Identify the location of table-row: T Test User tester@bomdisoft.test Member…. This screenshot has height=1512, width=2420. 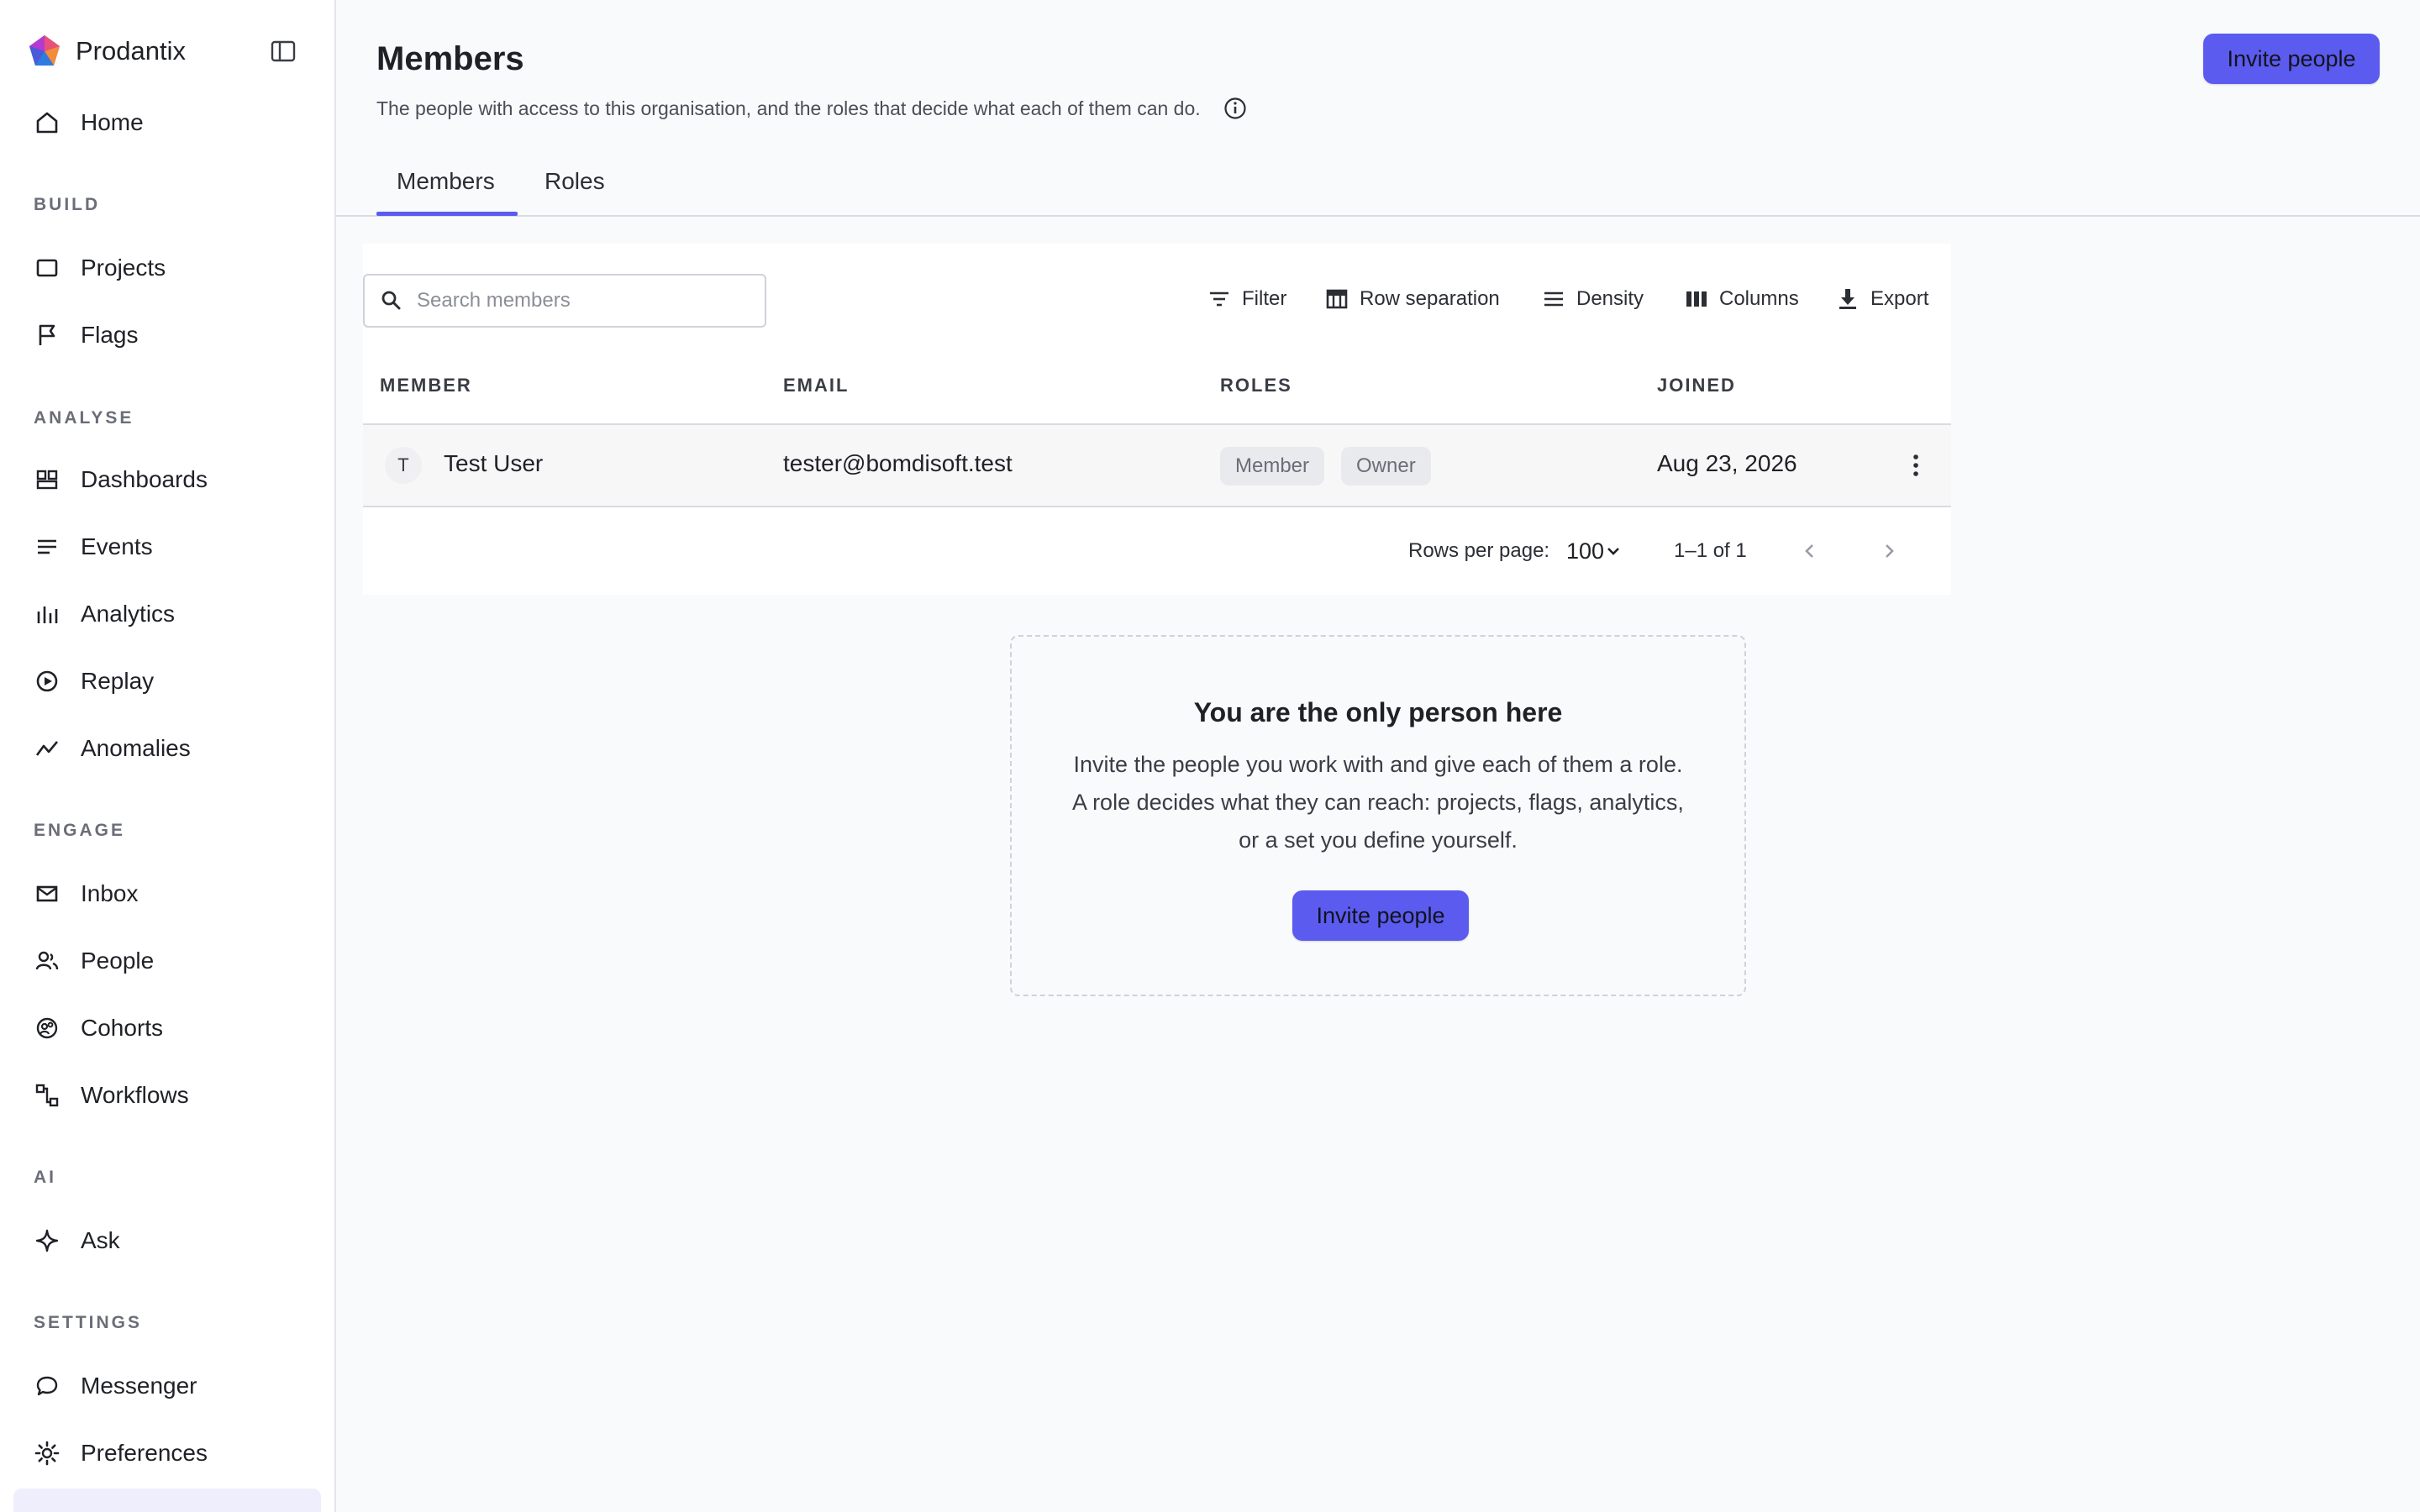
(1157, 465).